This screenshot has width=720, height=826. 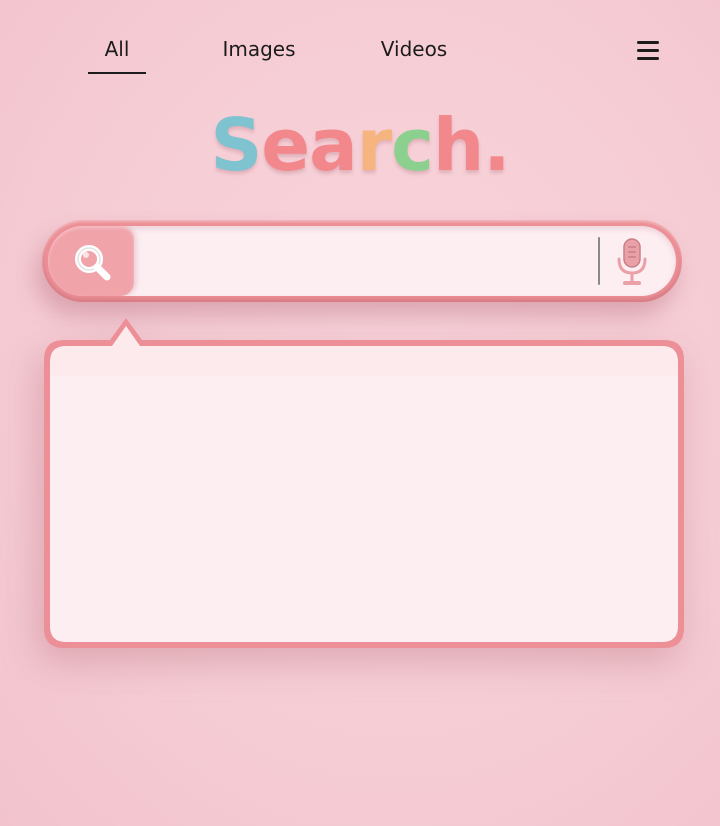 I want to click on tab-videos: Videos, so click(x=414, y=49).